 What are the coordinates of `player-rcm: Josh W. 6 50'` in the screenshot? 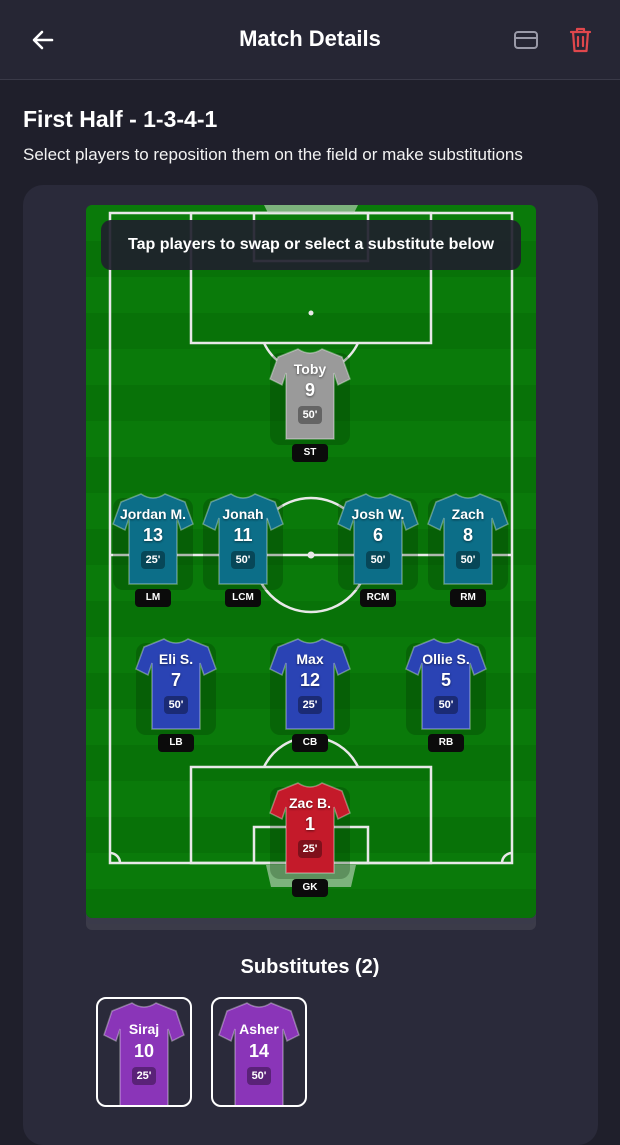 It's located at (378, 540).